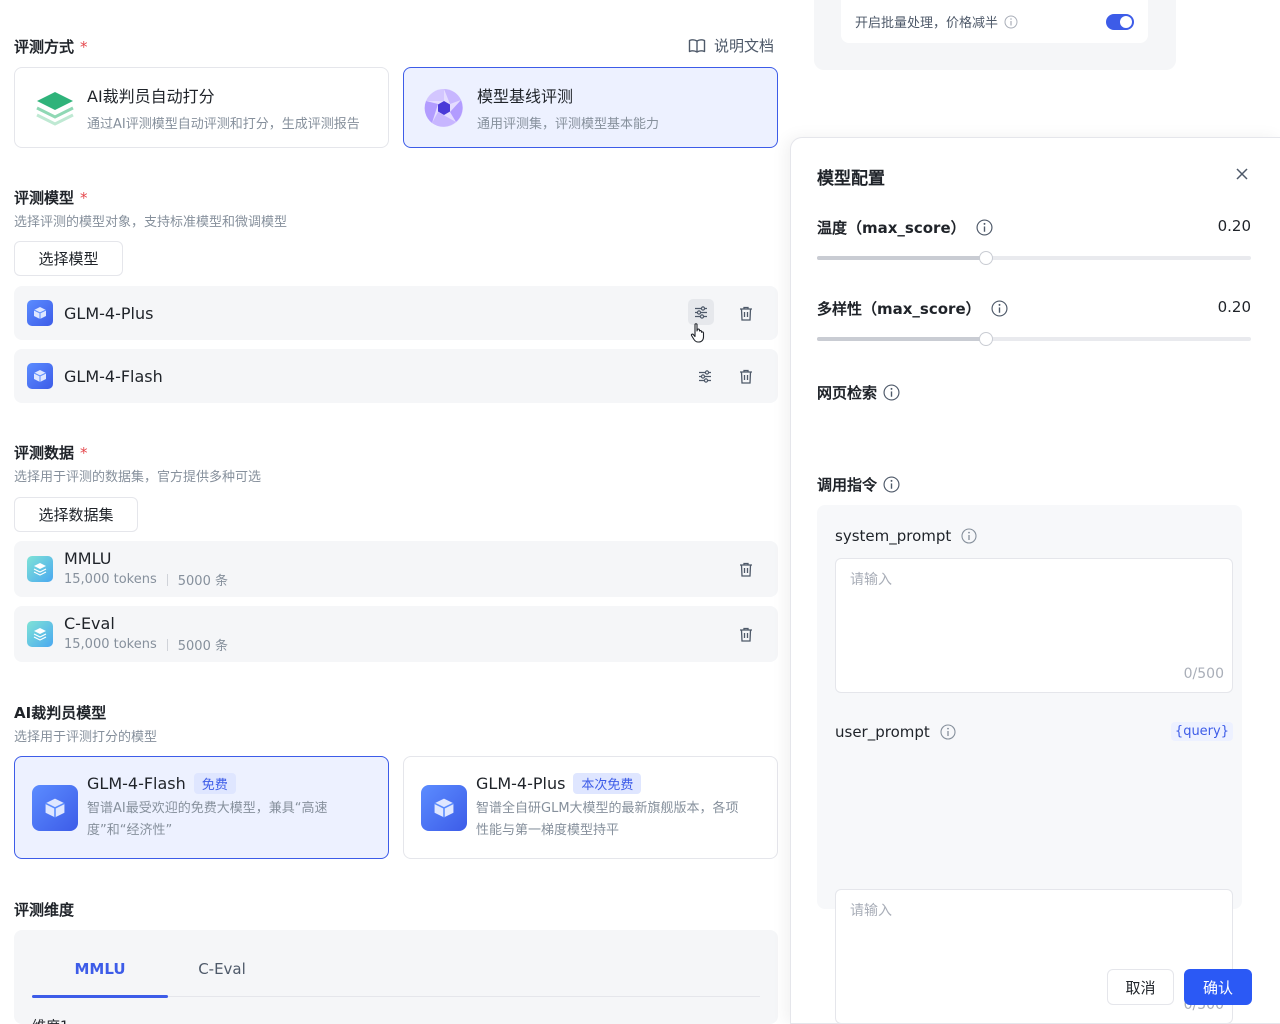  What do you see at coordinates (136, 783) in the screenshot?
I see `judge-model-name: GLM-4-Flash` at bounding box center [136, 783].